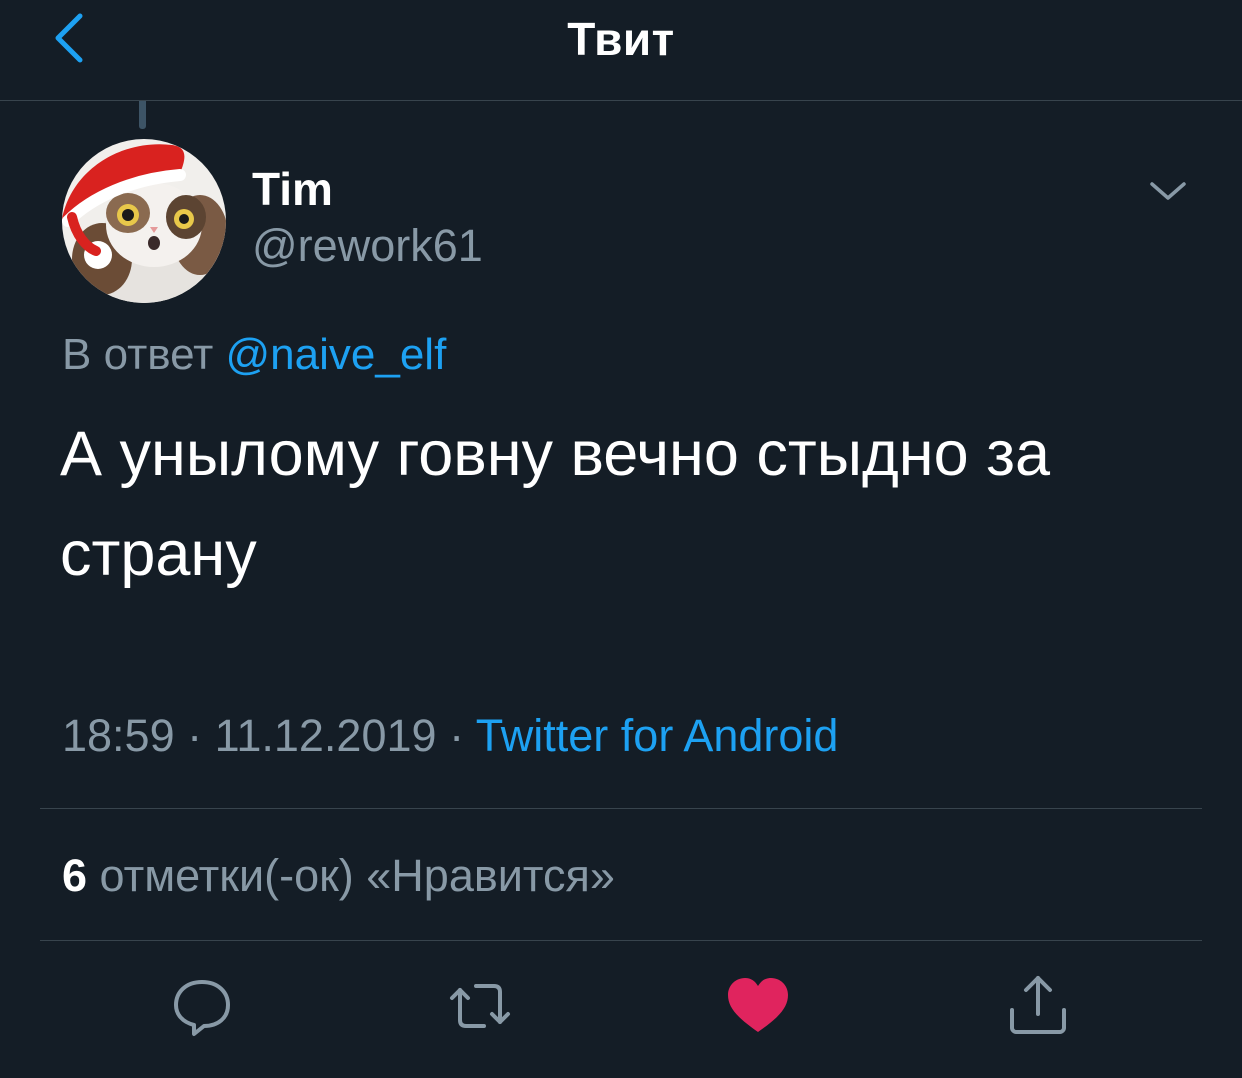 Image resolution: width=1242 pixels, height=1078 pixels. I want to click on cat-avatar-image, so click(144, 221).